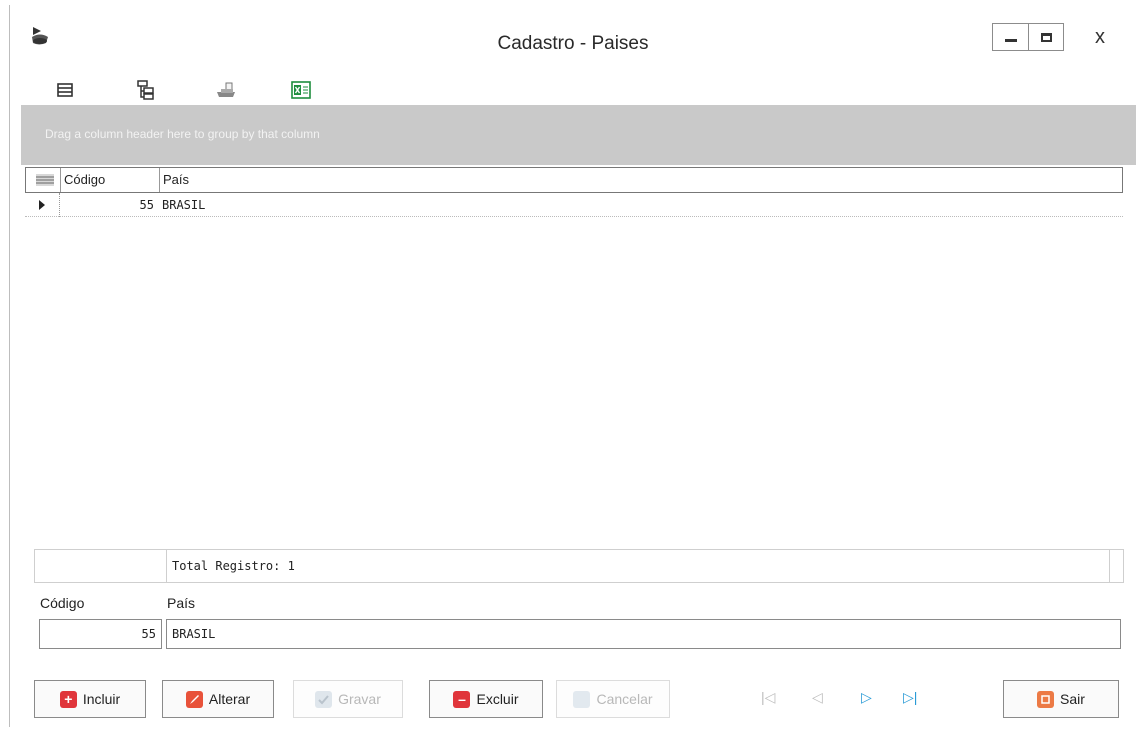  I want to click on close-button: x, so click(1100, 37).